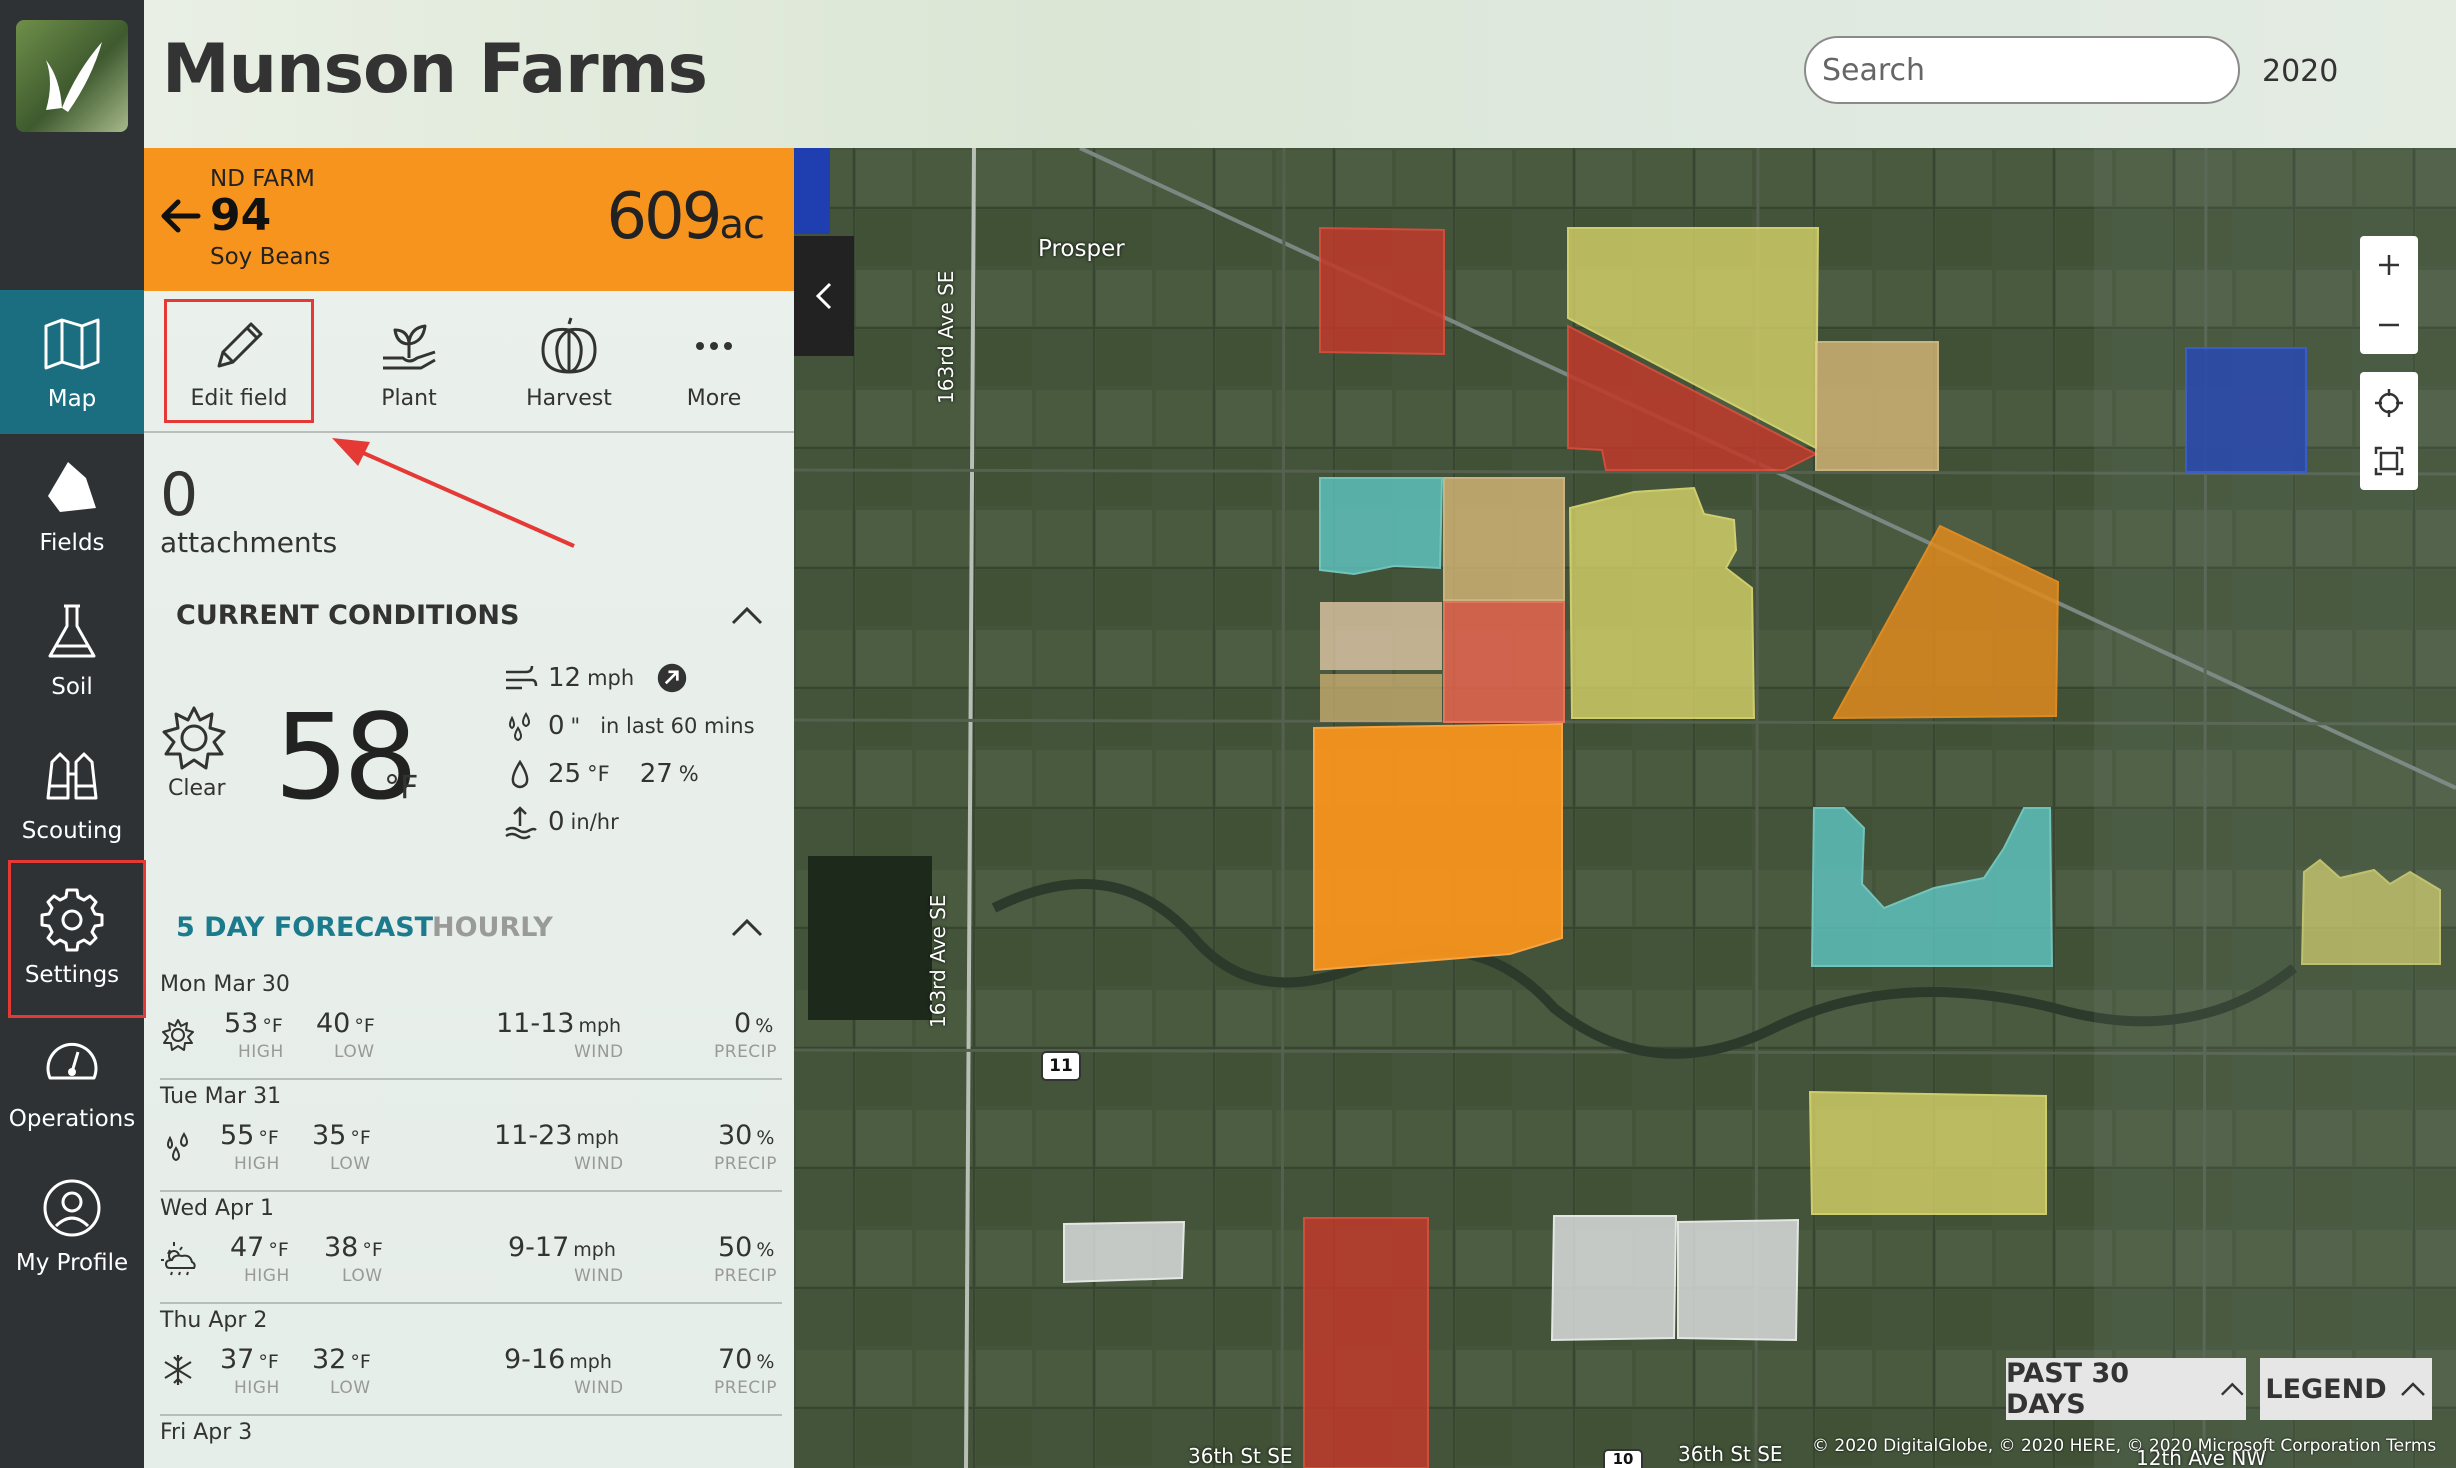 The height and width of the screenshot is (1468, 2456). I want to click on farm-name: ND FARM, so click(262, 179).